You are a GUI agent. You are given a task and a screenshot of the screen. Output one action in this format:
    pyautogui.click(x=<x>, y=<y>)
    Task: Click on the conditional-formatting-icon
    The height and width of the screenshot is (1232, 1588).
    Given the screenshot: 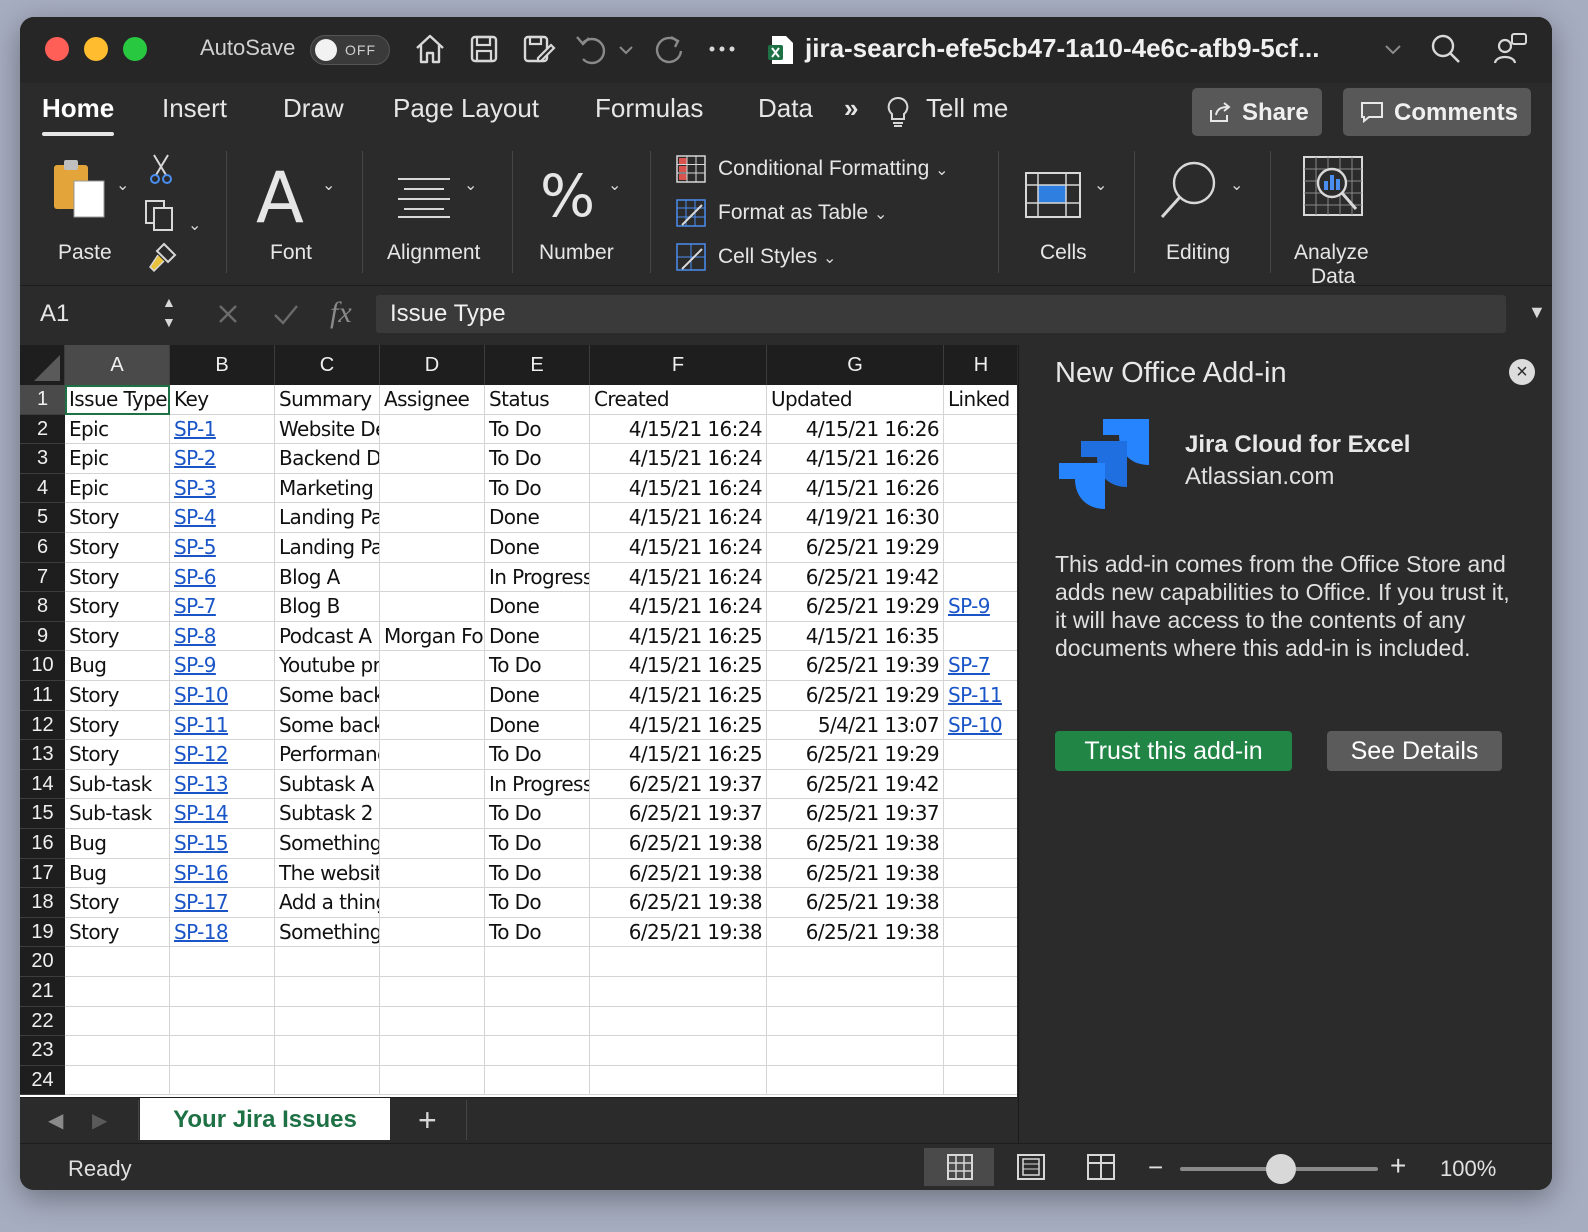 What is the action you would take?
    pyautogui.click(x=691, y=169)
    